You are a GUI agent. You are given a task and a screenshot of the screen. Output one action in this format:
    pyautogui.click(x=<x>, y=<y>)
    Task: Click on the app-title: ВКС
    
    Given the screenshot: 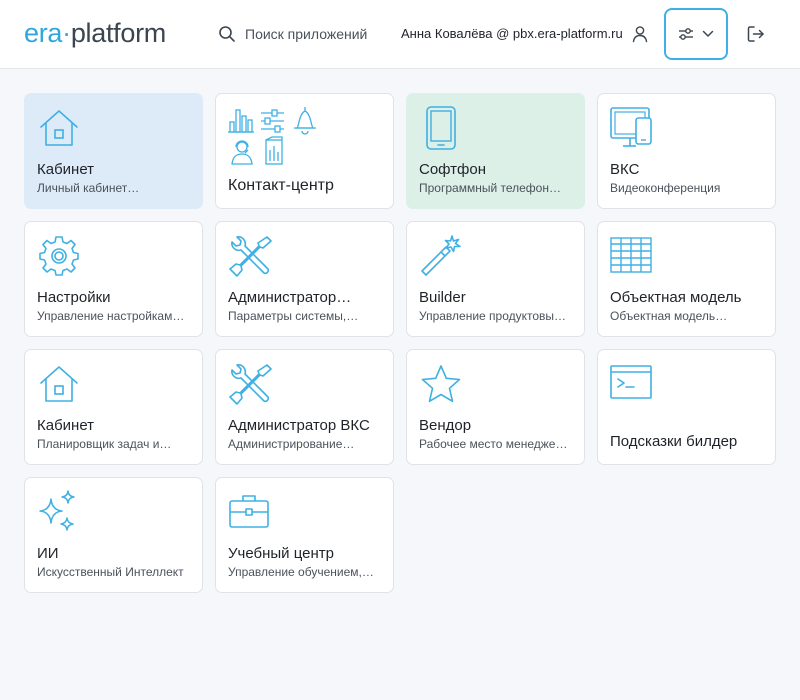 What is the action you would take?
    pyautogui.click(x=625, y=169)
    